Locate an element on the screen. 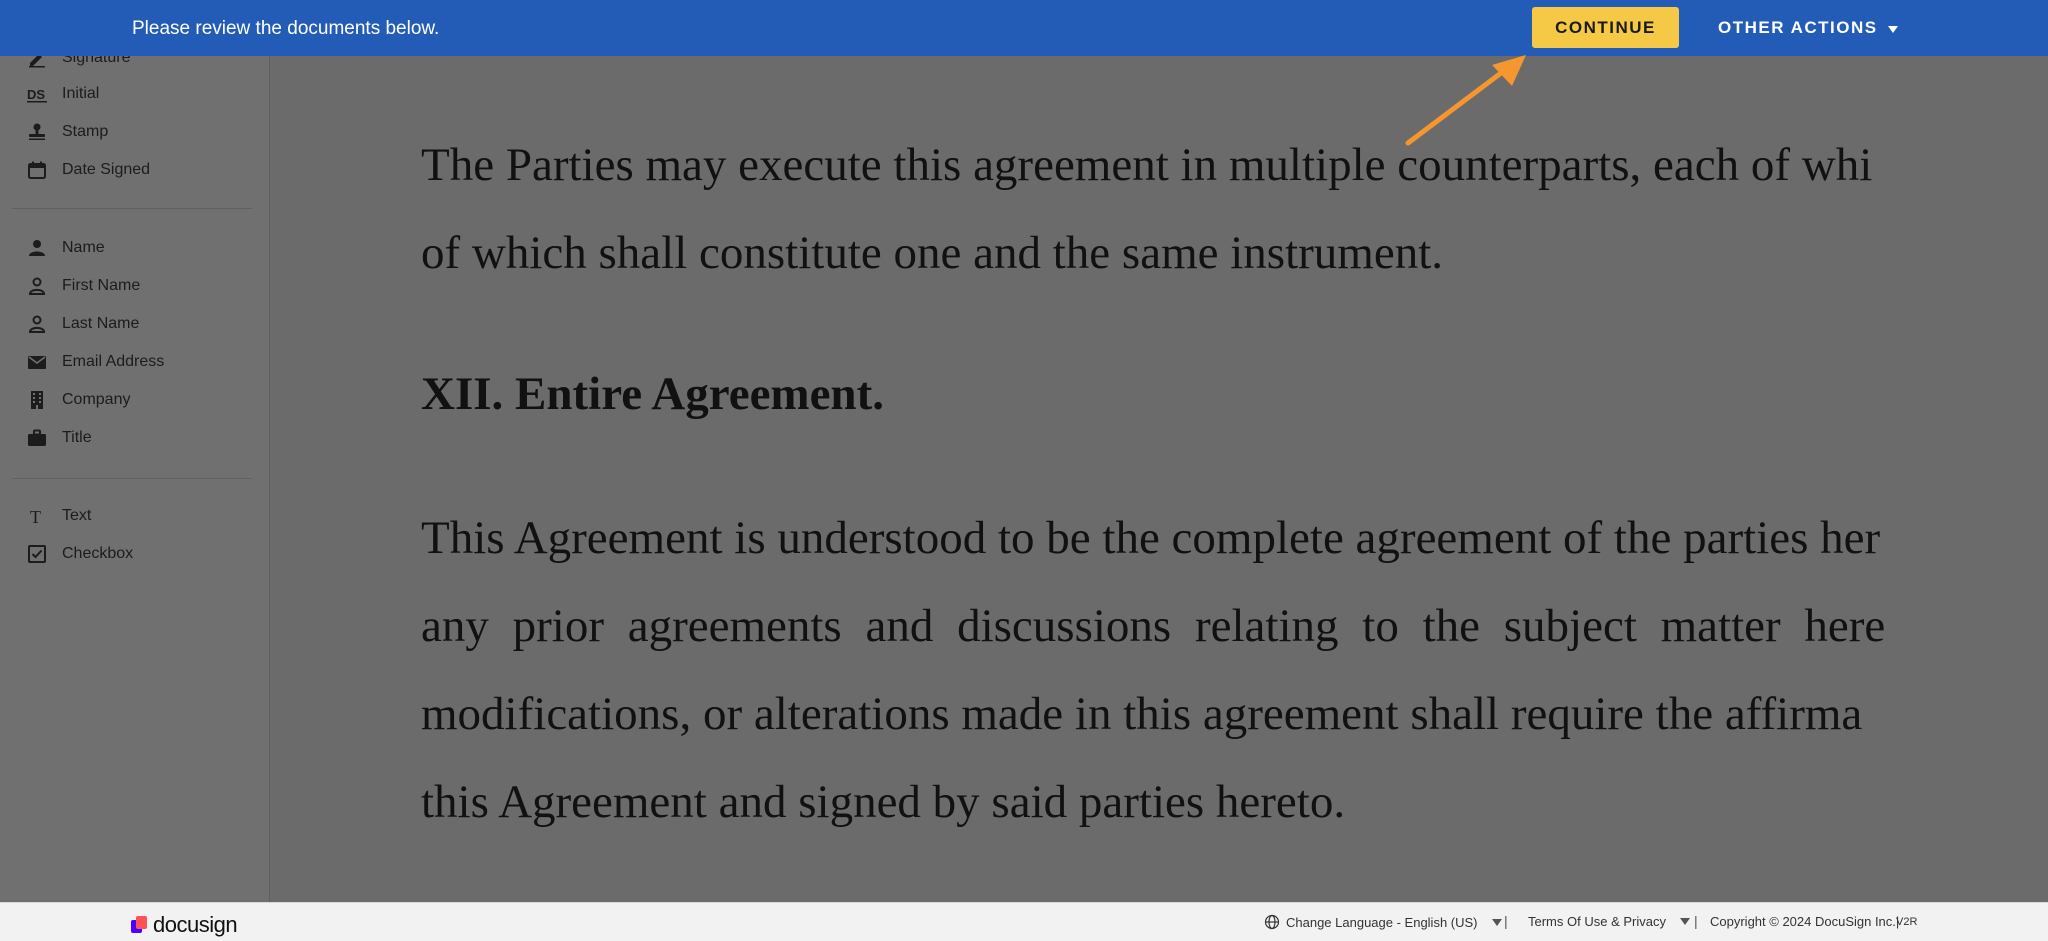 The height and width of the screenshot is (941, 2048). field-email-address: Email Address is located at coordinates (95, 362).